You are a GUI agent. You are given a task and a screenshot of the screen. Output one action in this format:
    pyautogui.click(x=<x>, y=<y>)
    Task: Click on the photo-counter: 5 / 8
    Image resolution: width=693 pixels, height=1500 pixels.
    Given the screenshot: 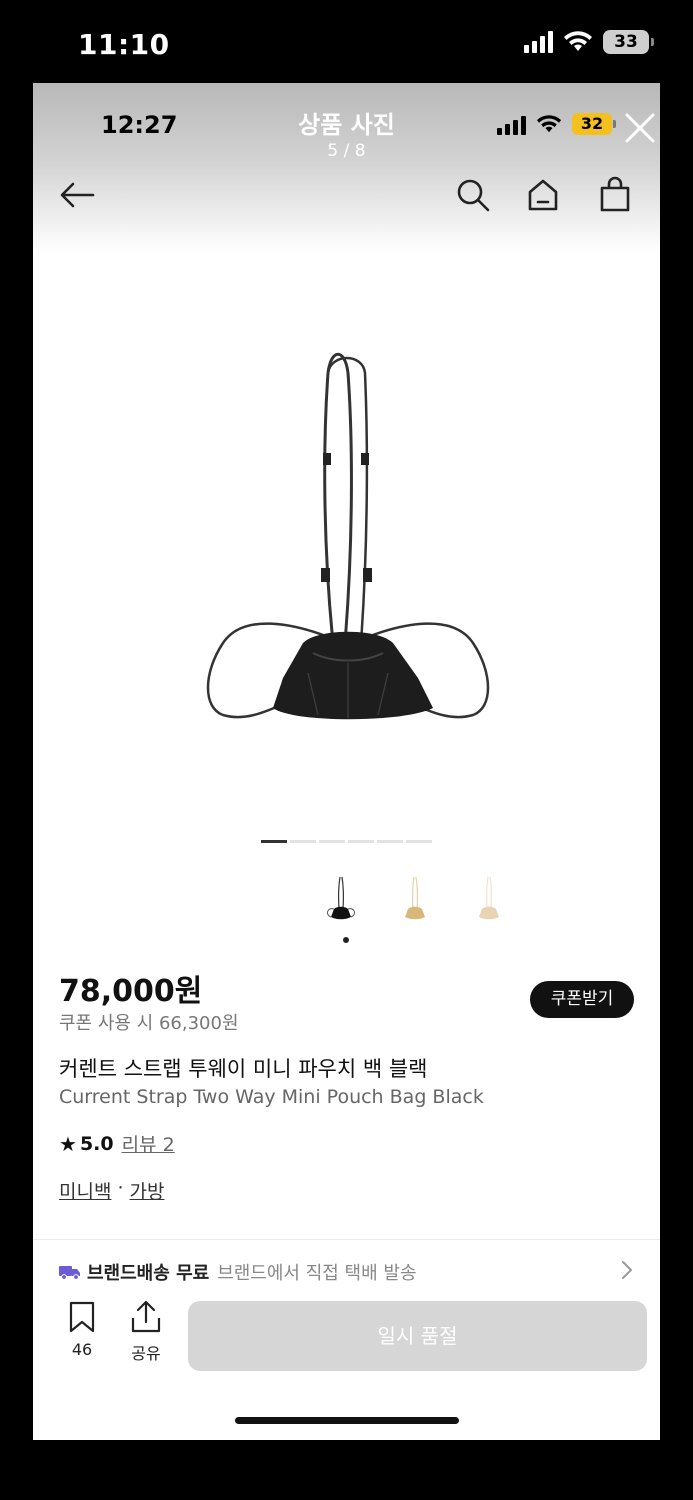 What is the action you would take?
    pyautogui.click(x=346, y=151)
    